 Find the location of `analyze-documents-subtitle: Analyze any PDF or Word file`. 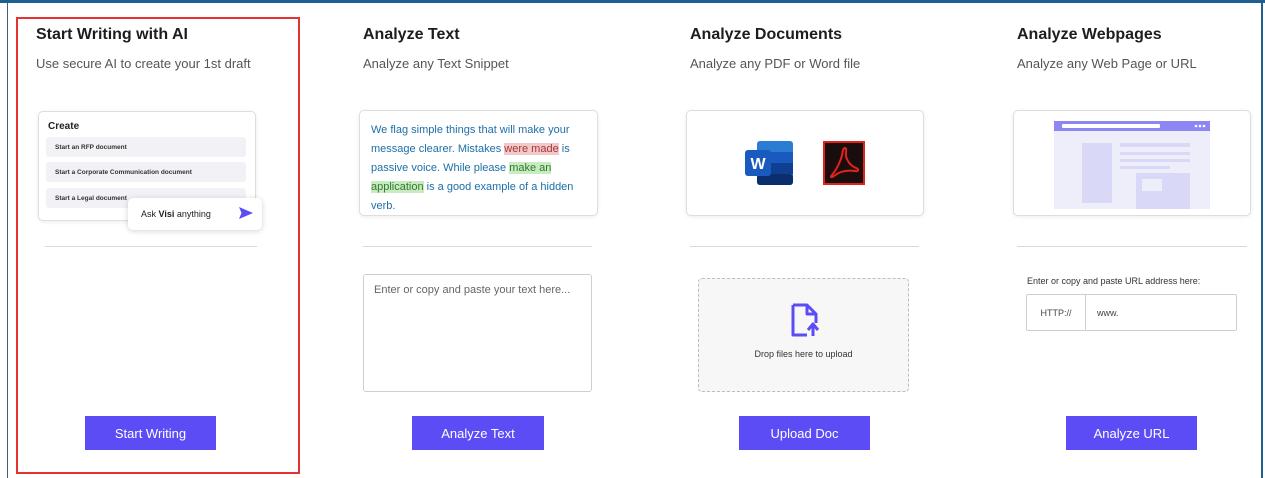

analyze-documents-subtitle: Analyze any PDF or Word file is located at coordinates (775, 63).